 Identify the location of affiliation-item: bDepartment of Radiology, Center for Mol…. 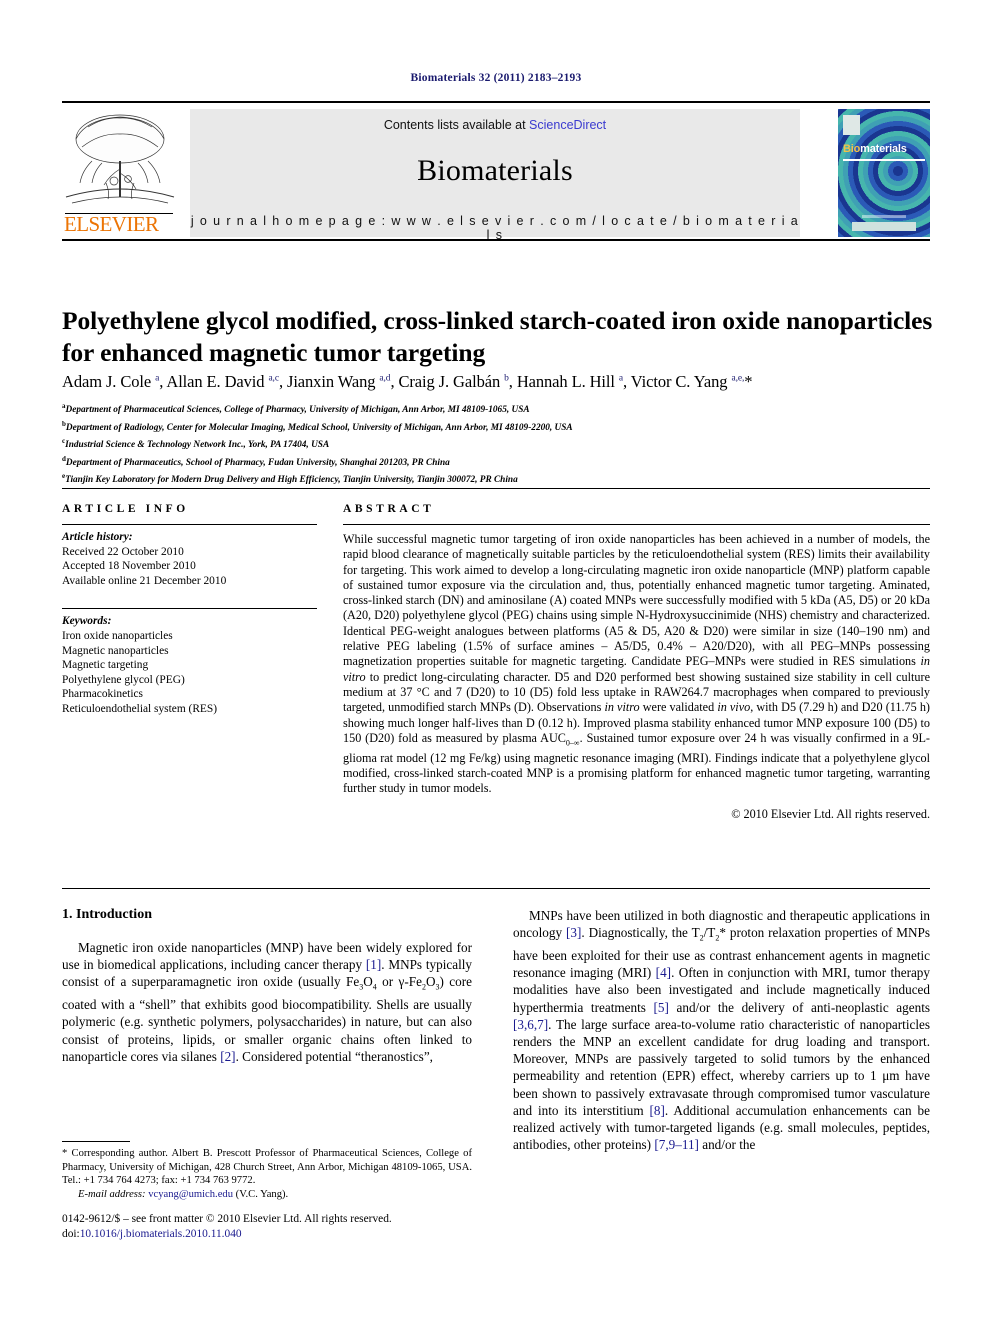
(317, 426).